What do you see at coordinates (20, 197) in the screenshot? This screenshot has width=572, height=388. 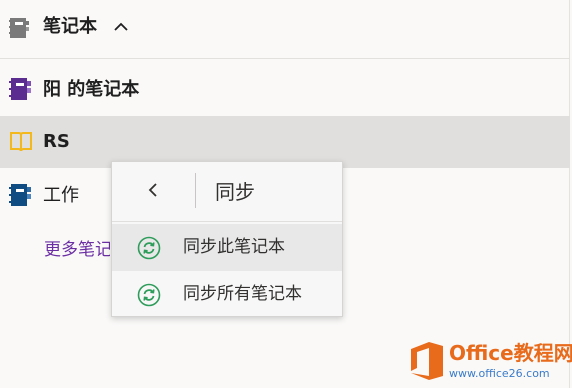 I see `notebook-blue-icon` at bounding box center [20, 197].